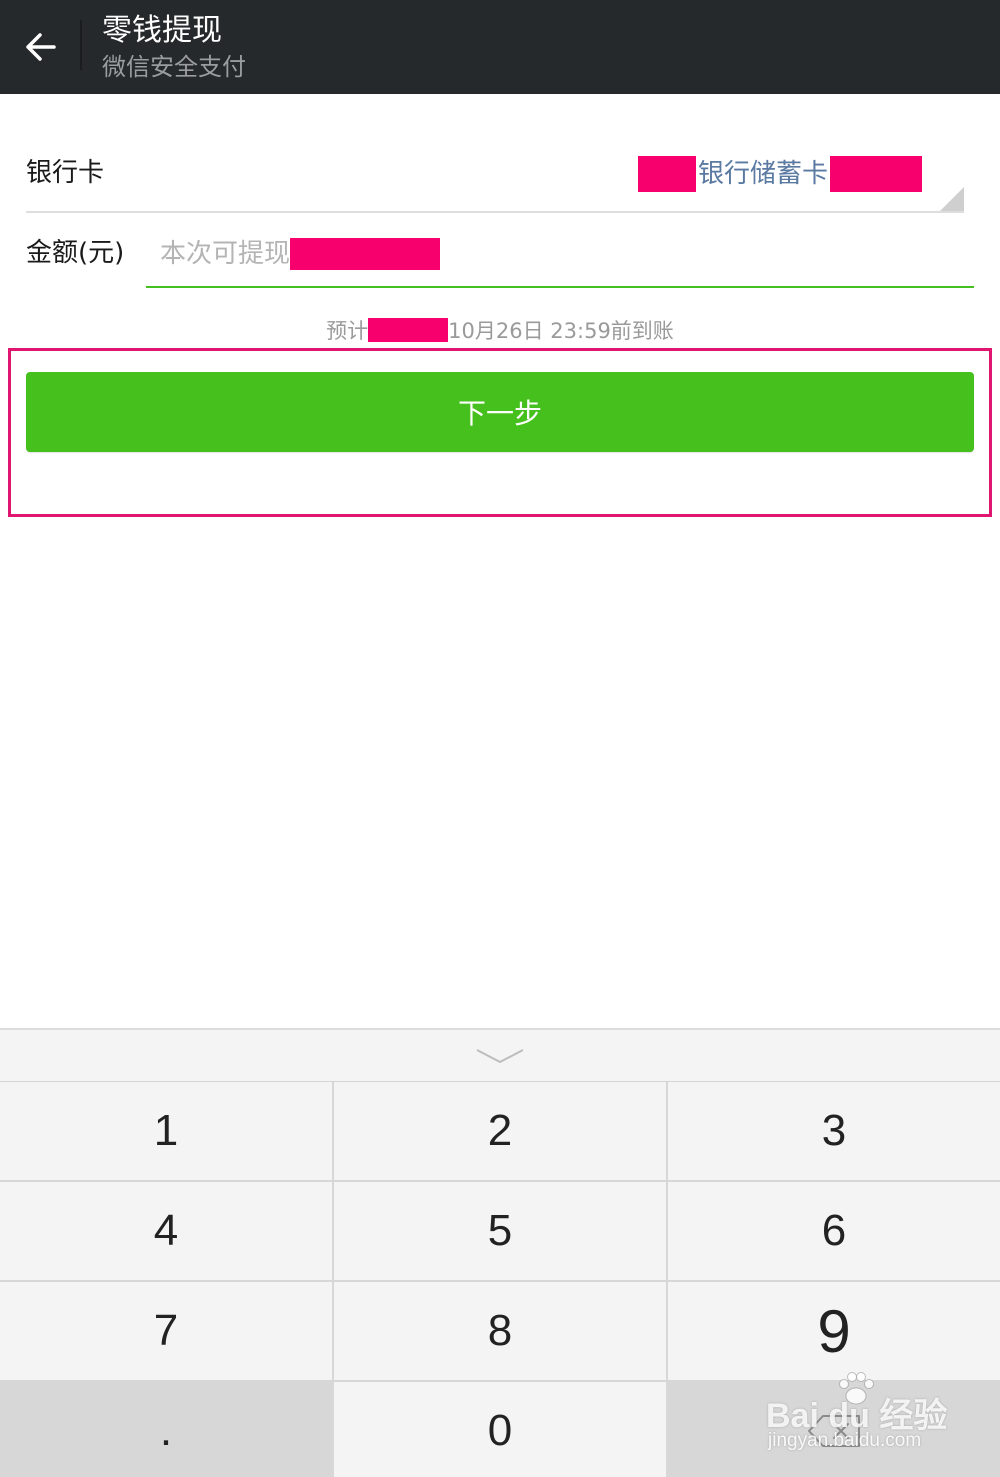 The image size is (1000, 1477). I want to click on key-9: 9, so click(834, 1331).